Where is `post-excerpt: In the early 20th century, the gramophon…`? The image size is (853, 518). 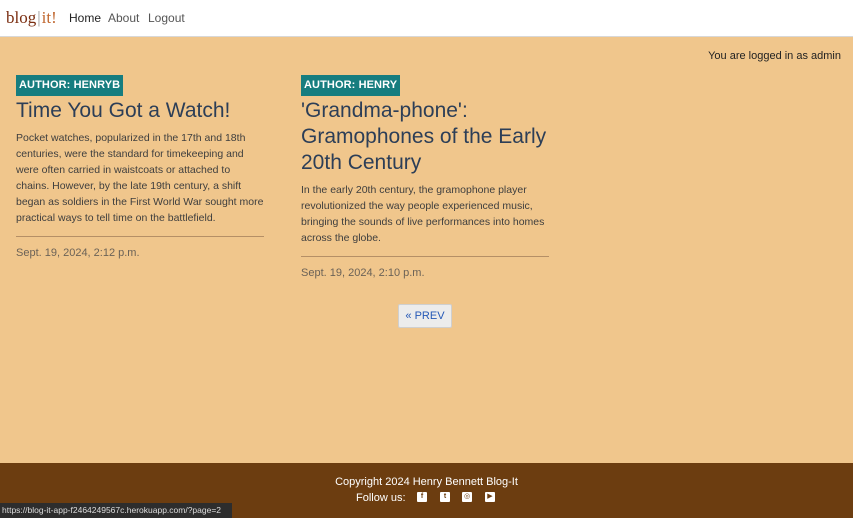
post-excerpt: In the early 20th century, the gramophon… is located at coordinates (423, 214).